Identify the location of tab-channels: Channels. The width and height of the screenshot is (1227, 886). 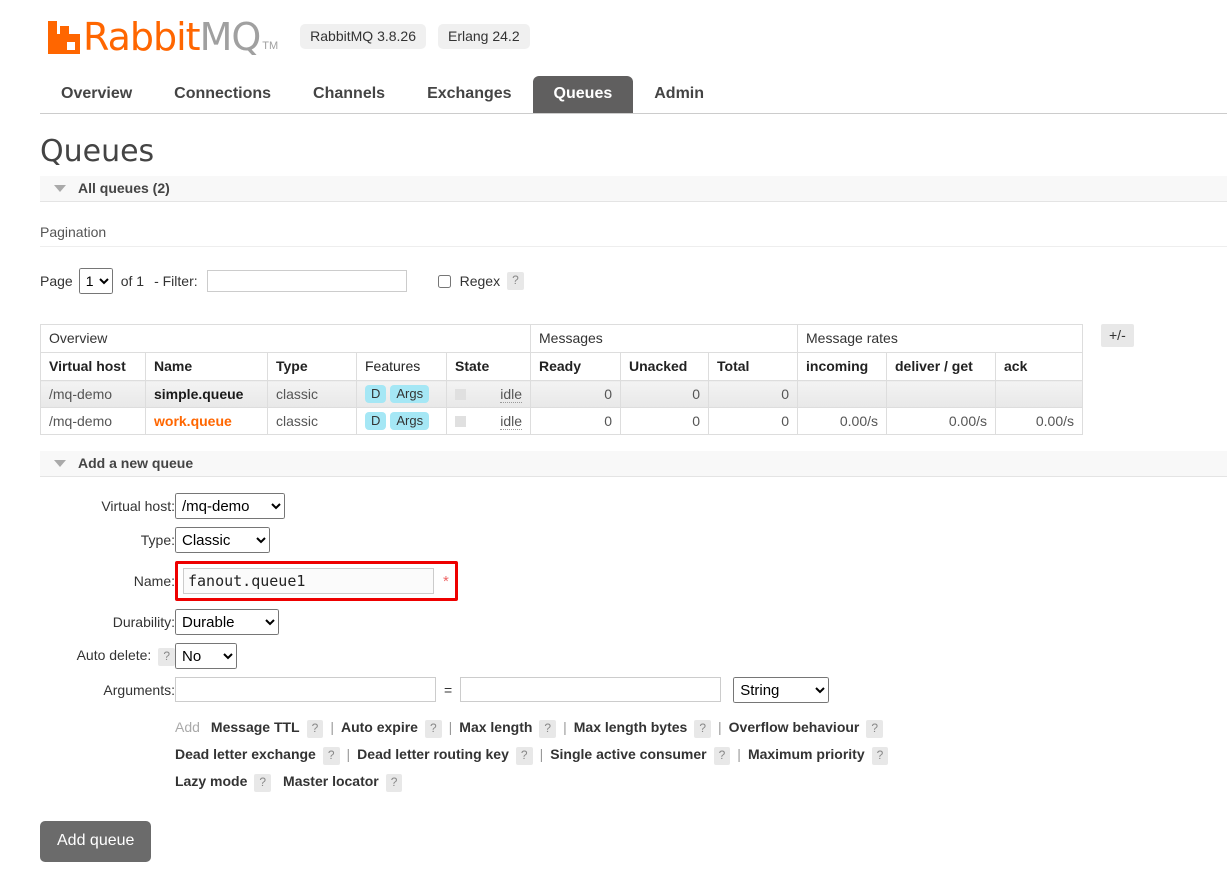
(349, 94).